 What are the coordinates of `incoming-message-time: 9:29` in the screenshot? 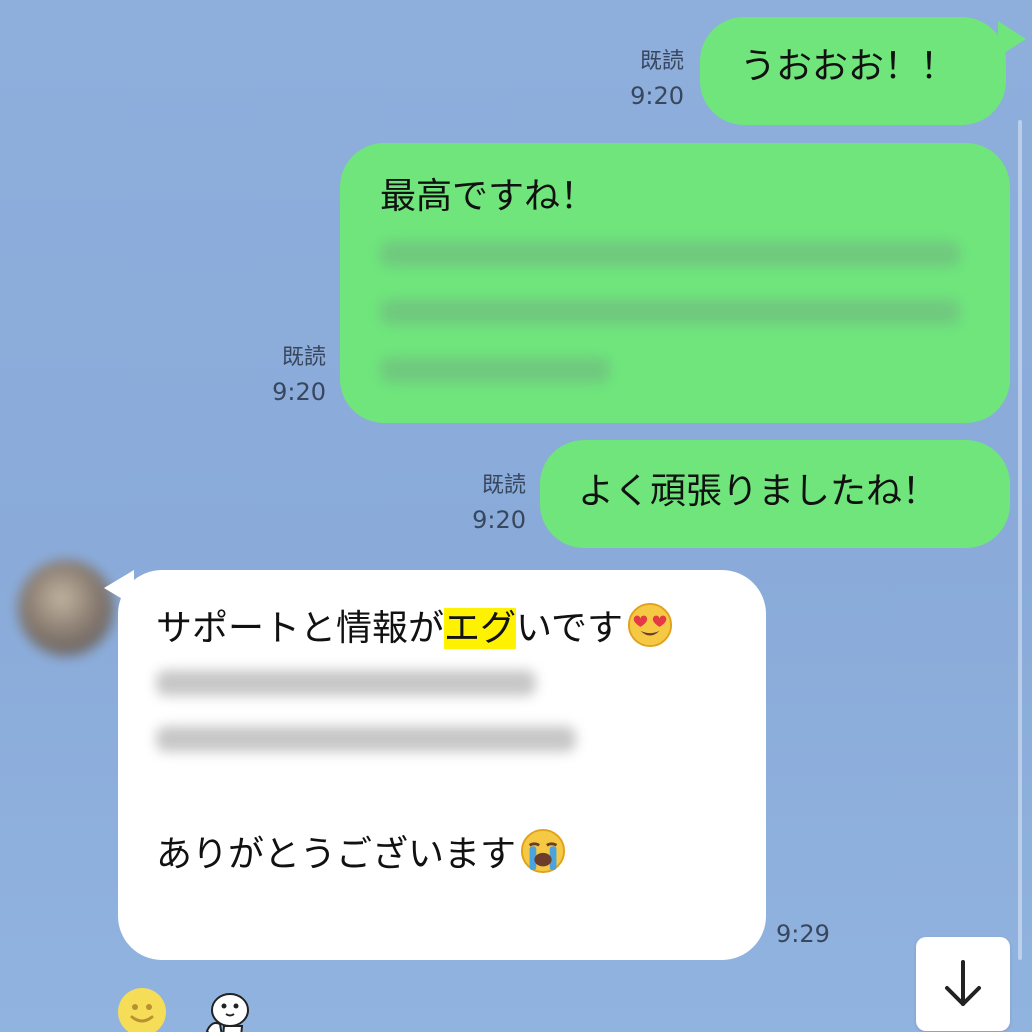 It's located at (811, 934).